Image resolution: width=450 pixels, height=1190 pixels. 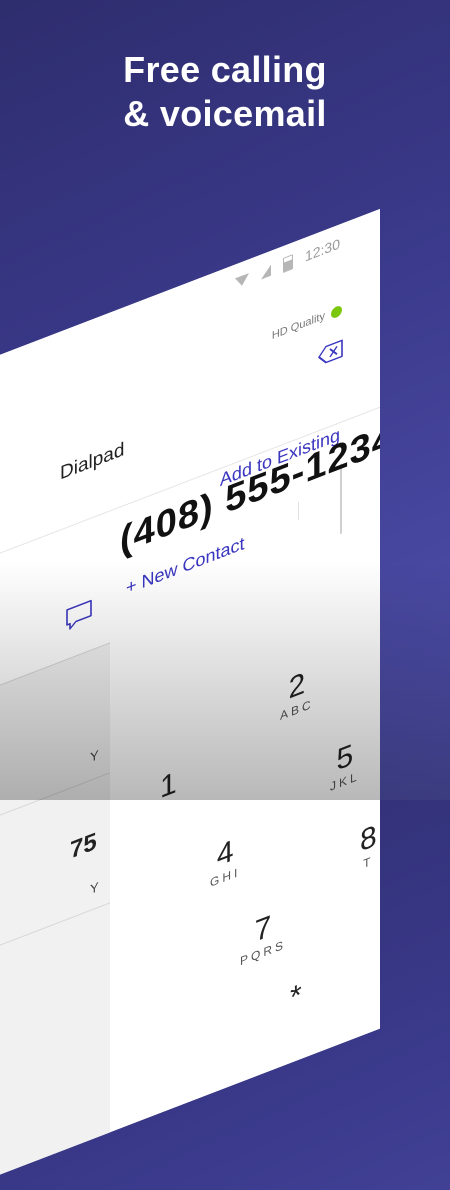 What do you see at coordinates (168, 785) in the screenshot?
I see `key-1: 1` at bounding box center [168, 785].